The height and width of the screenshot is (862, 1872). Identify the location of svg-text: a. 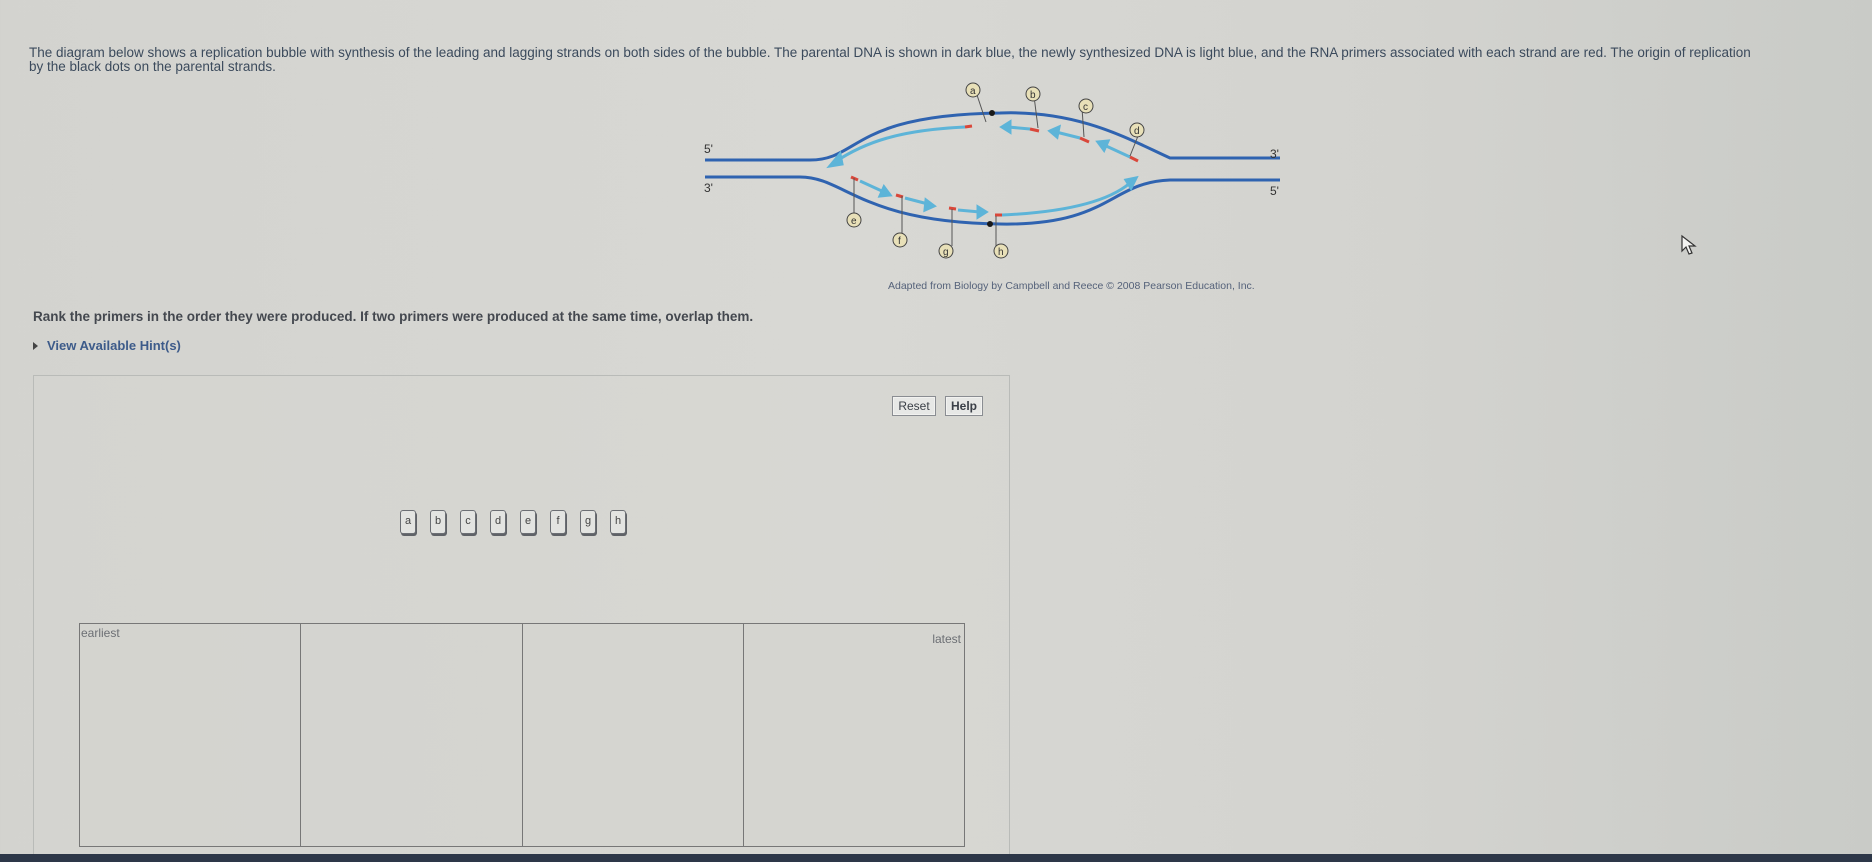
(973, 91).